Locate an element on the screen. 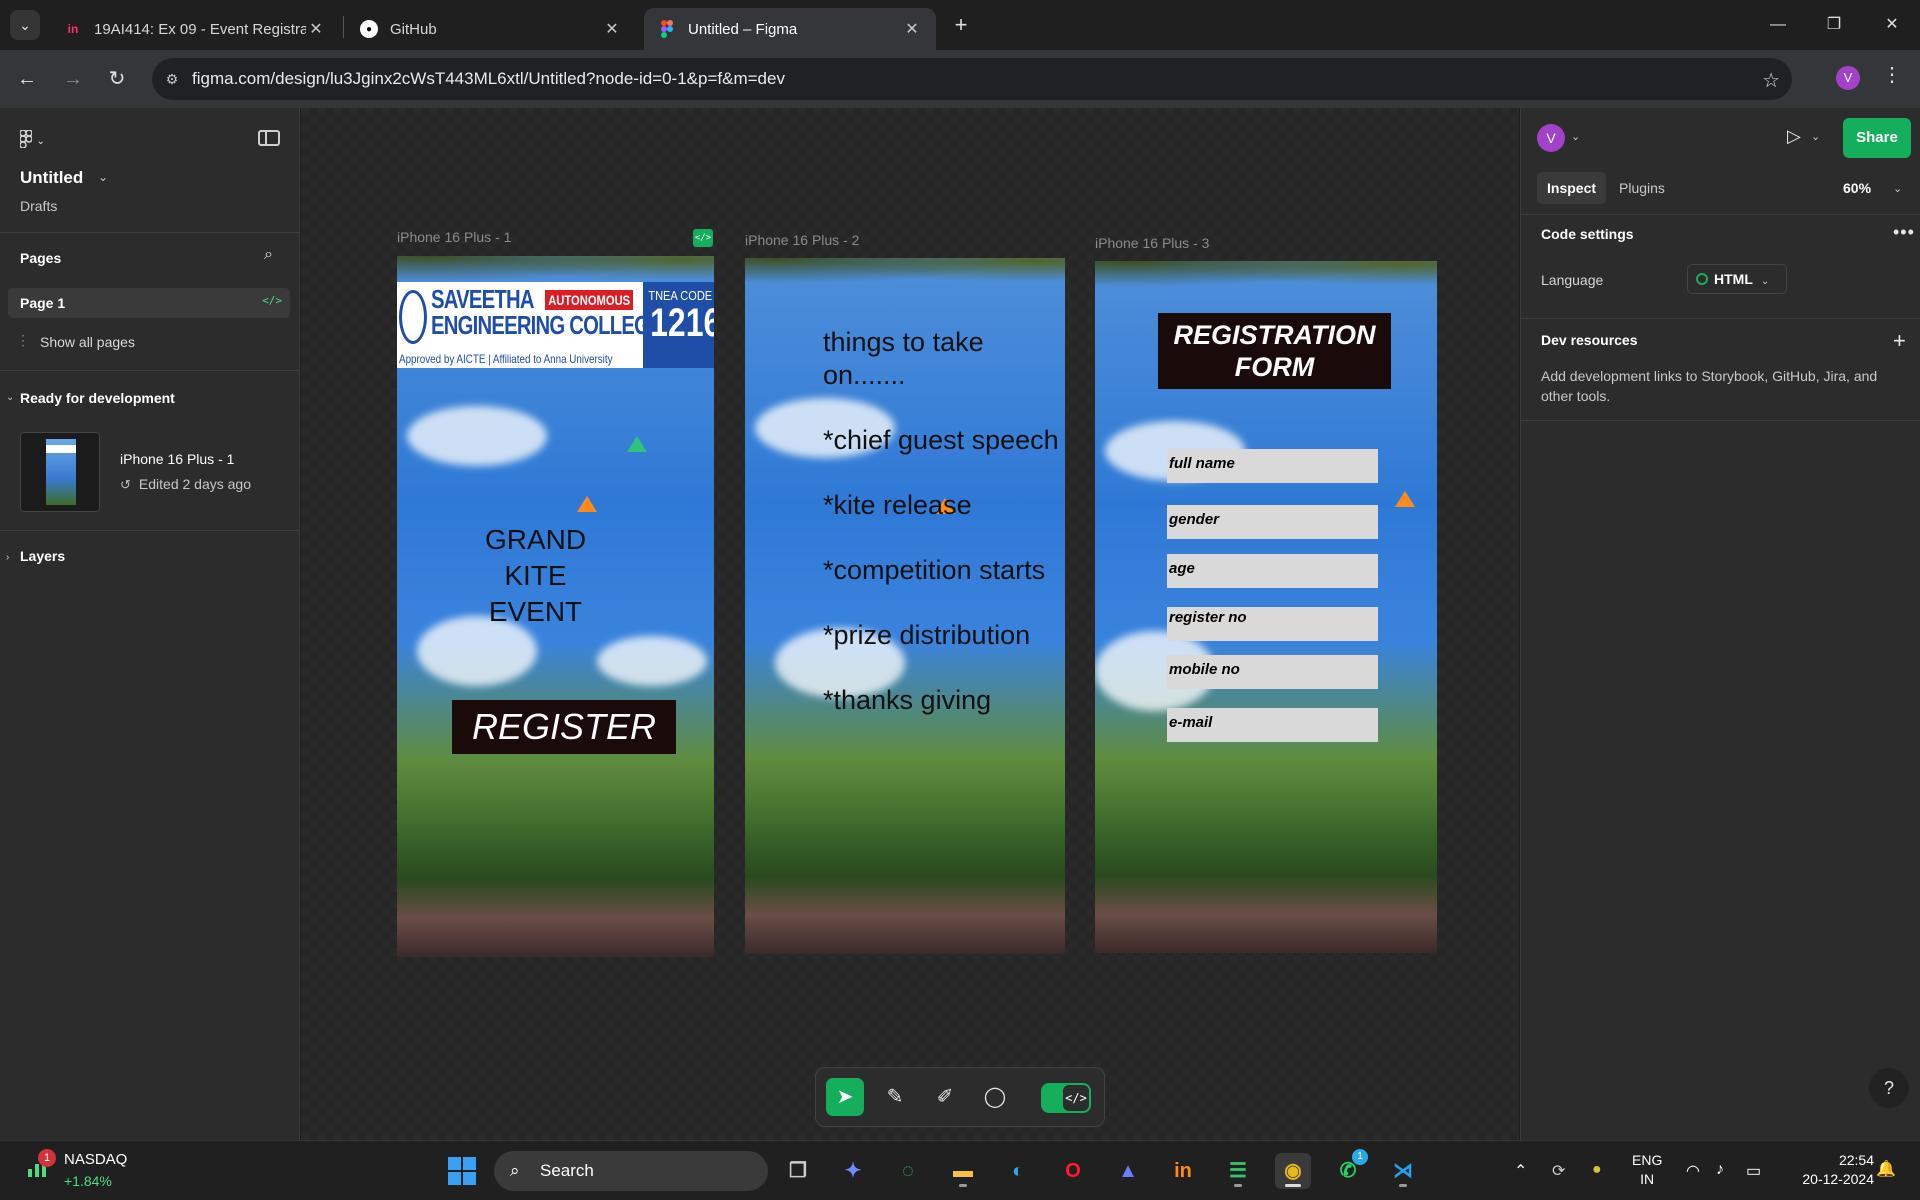 The image size is (1920, 1200). clock: 22:54 20-12-2024 is located at coordinates (1830, 1170).